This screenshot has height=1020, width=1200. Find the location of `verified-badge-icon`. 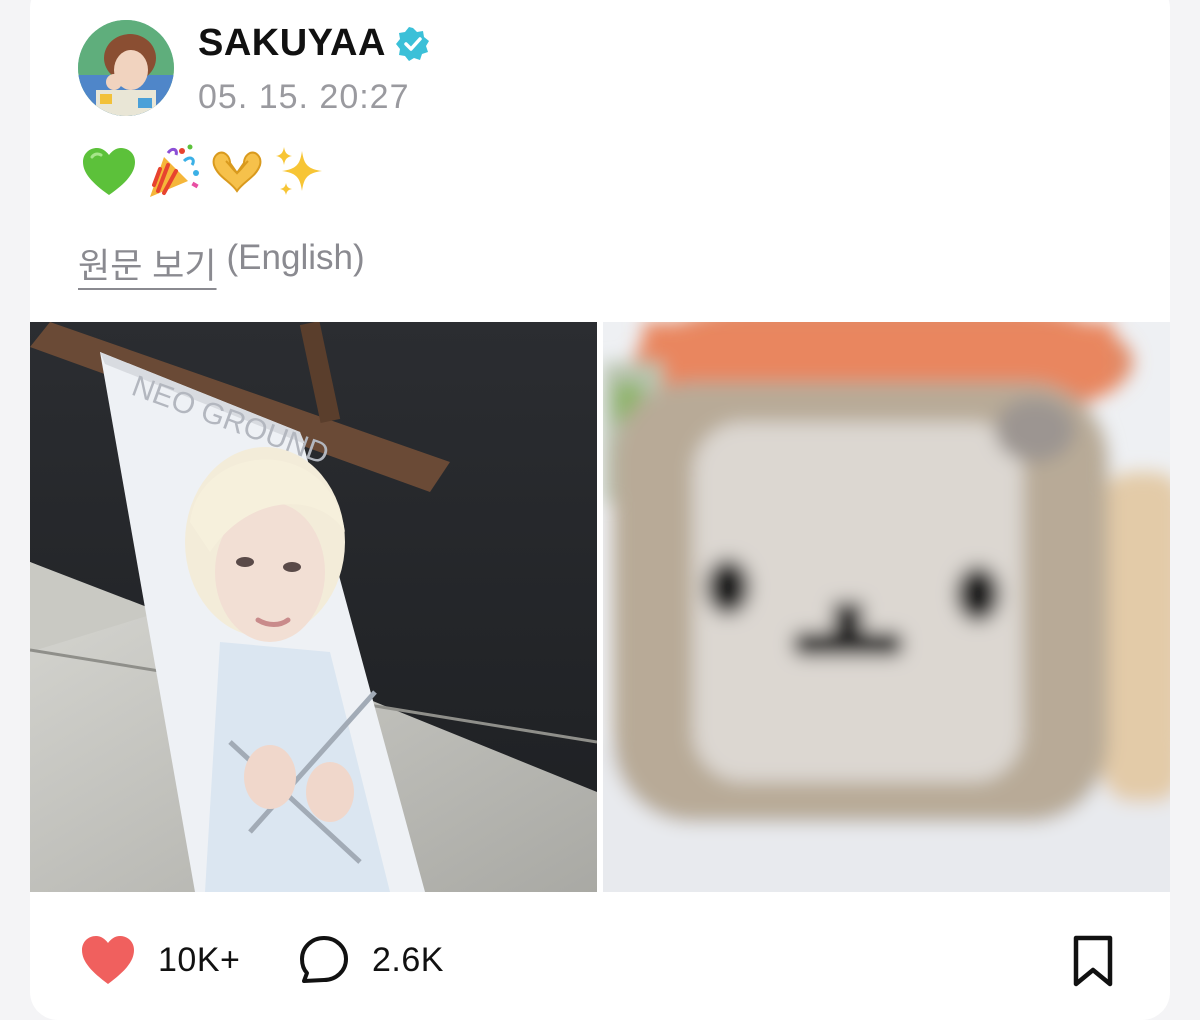

verified-badge-icon is located at coordinates (412, 43).